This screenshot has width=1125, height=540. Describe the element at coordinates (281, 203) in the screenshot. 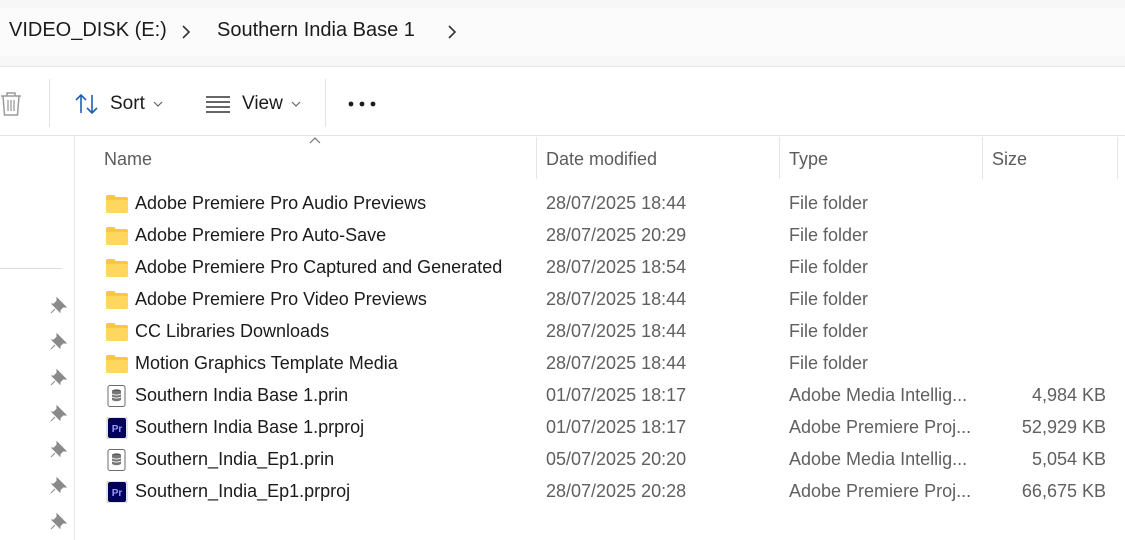

I see `file-name: Adobe Premiere Pro Audio Previews` at that location.